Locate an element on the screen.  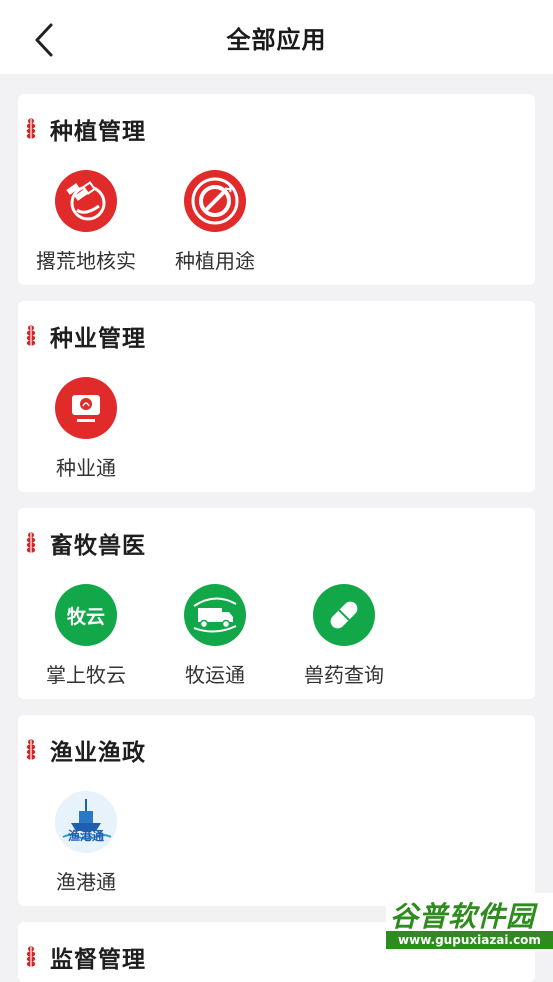
section-title: 种业管理 is located at coordinates (98, 339).